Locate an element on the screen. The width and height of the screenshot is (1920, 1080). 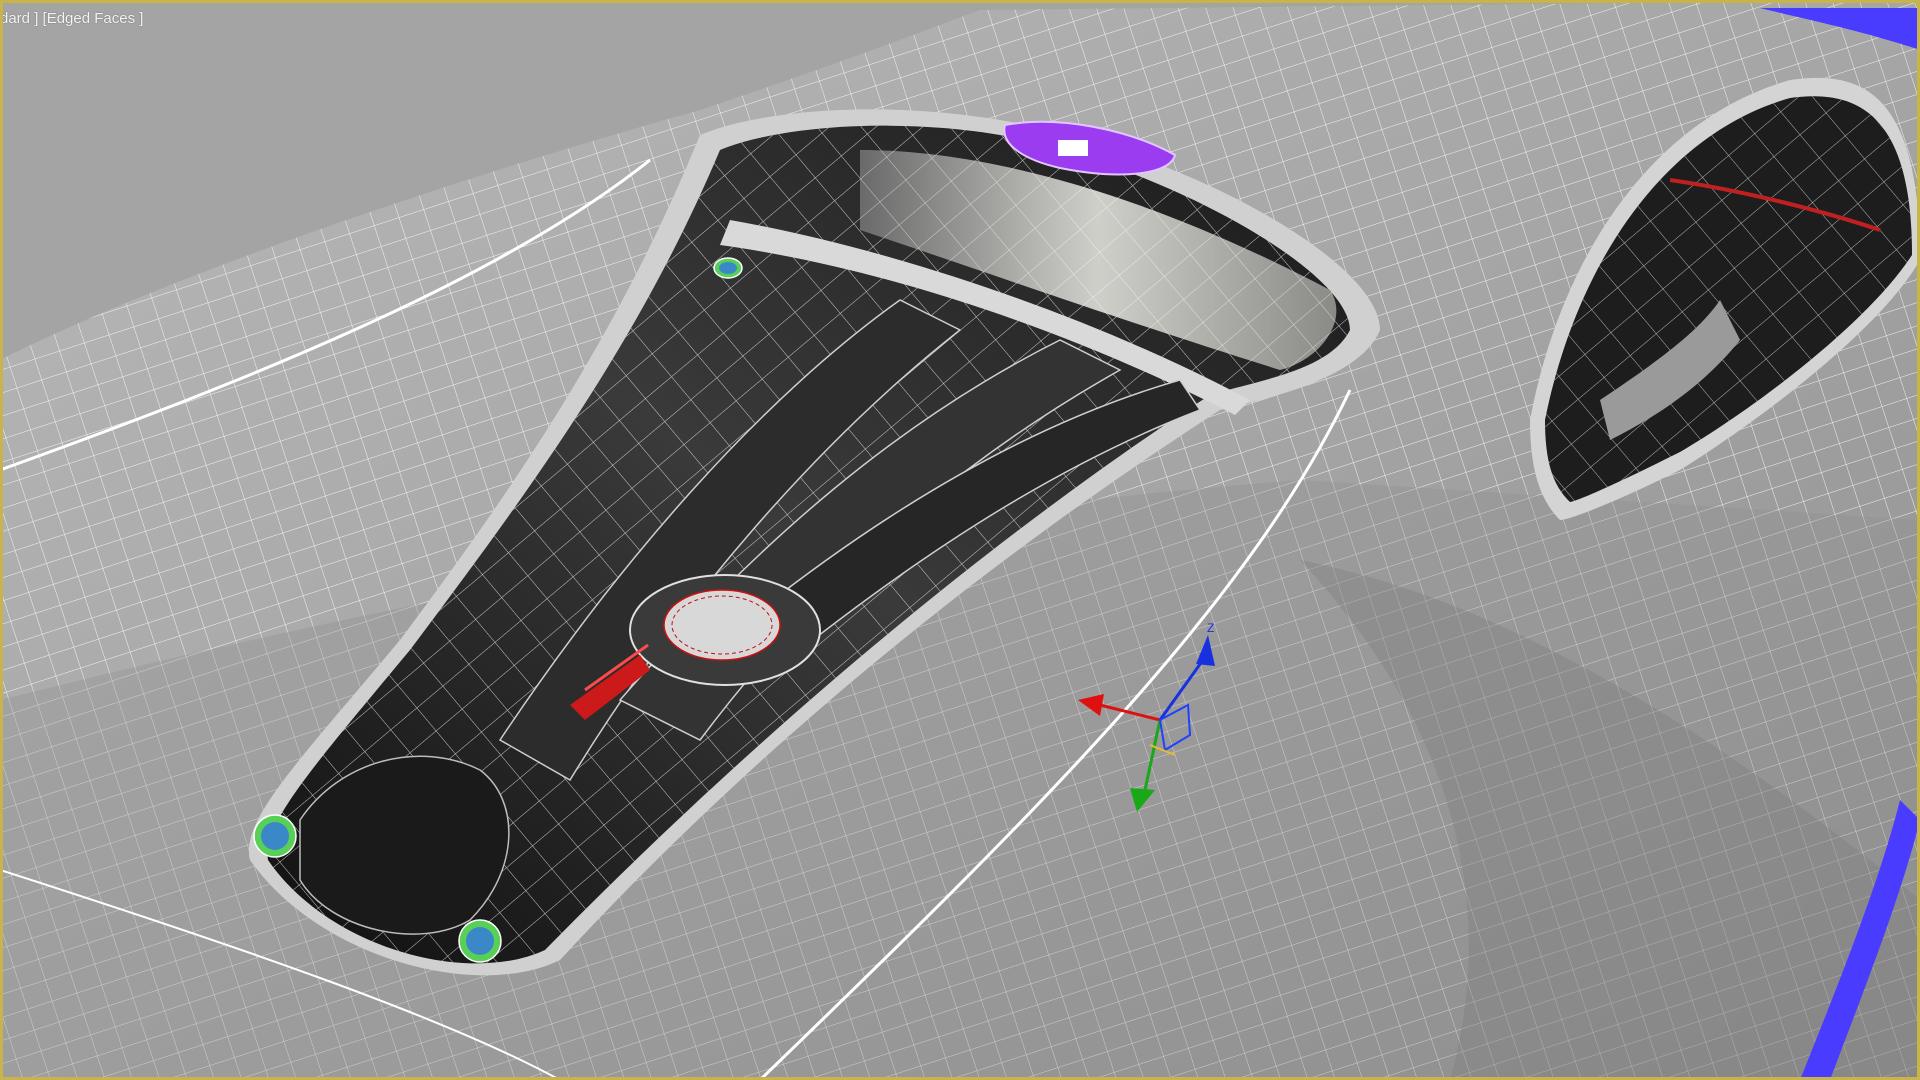
gizmo-z-label: Z is located at coordinates (1210, 628).